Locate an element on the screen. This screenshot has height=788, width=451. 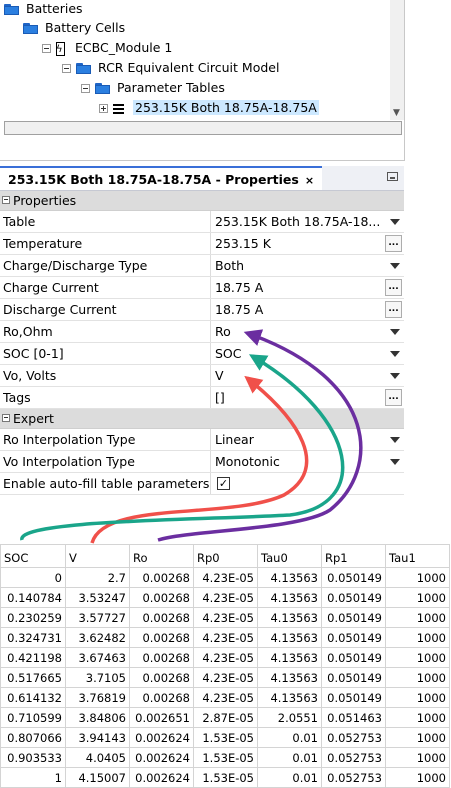
table-cell: 0.710599 is located at coordinates (33, 717).